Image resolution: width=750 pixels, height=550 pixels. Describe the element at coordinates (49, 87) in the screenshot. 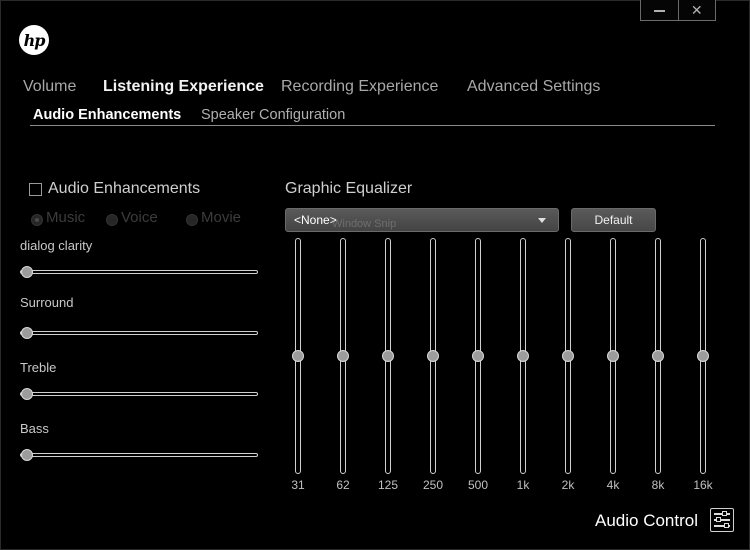

I see `tab-volume: Volume` at that location.